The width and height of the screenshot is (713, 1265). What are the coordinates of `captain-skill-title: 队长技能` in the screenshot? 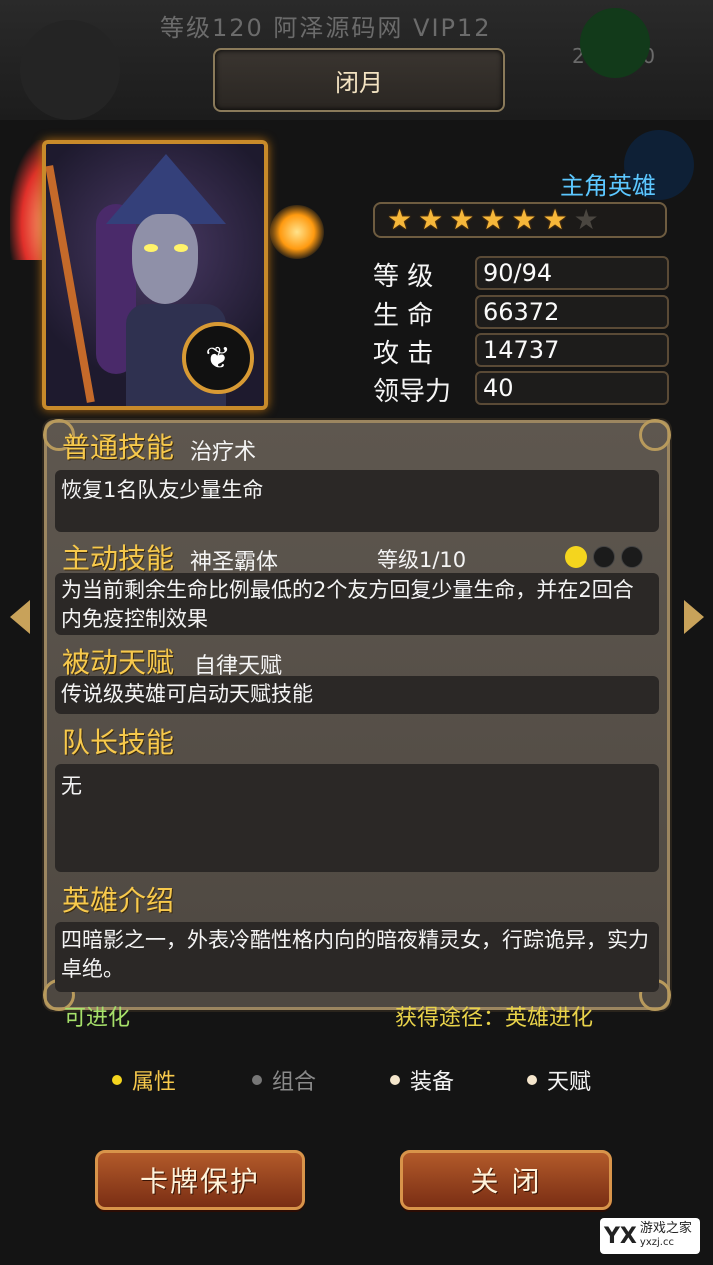 It's located at (118, 742).